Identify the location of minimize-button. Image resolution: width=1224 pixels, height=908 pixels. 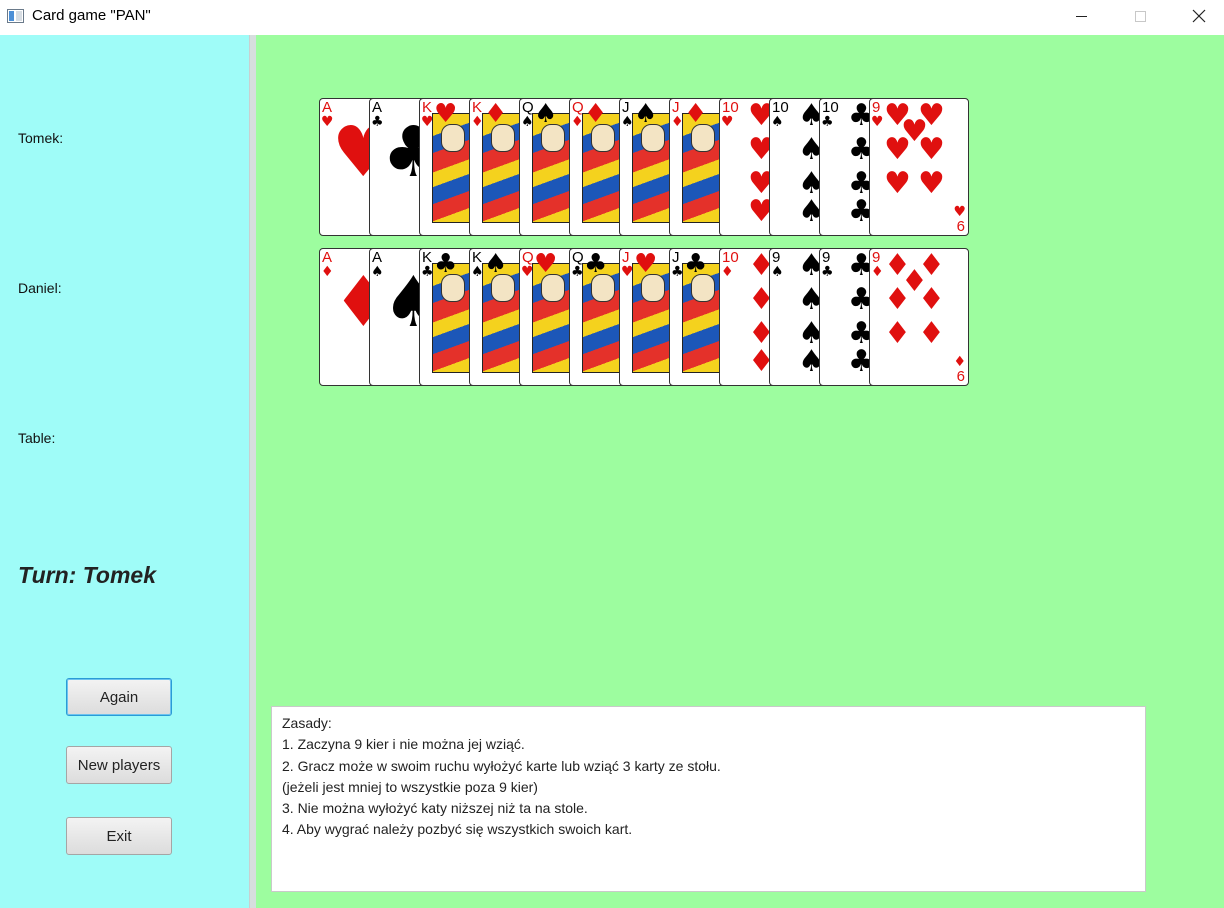
(1081, 16).